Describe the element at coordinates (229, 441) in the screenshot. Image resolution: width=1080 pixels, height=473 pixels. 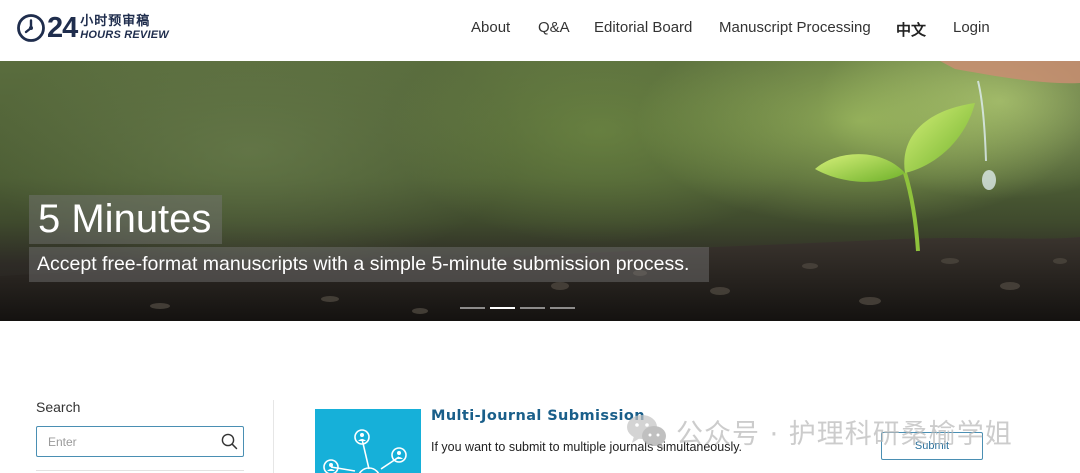
I see `search-icon` at that location.